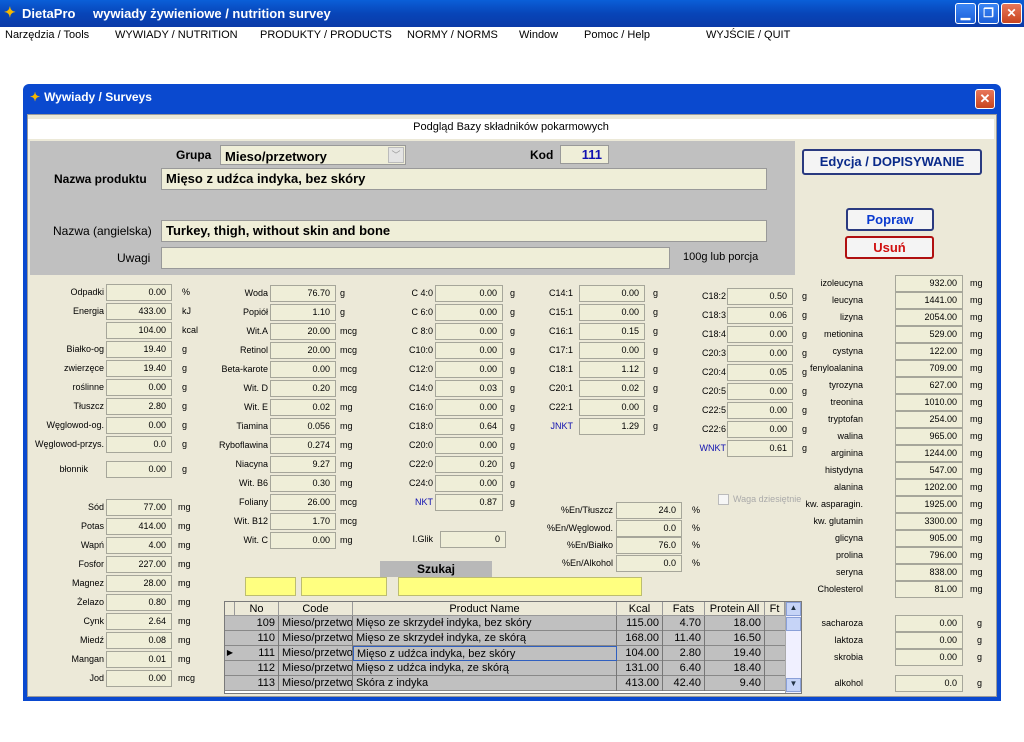  What do you see at coordinates (139, 406) in the screenshot?
I see `t-uszcz-value: 2.80` at bounding box center [139, 406].